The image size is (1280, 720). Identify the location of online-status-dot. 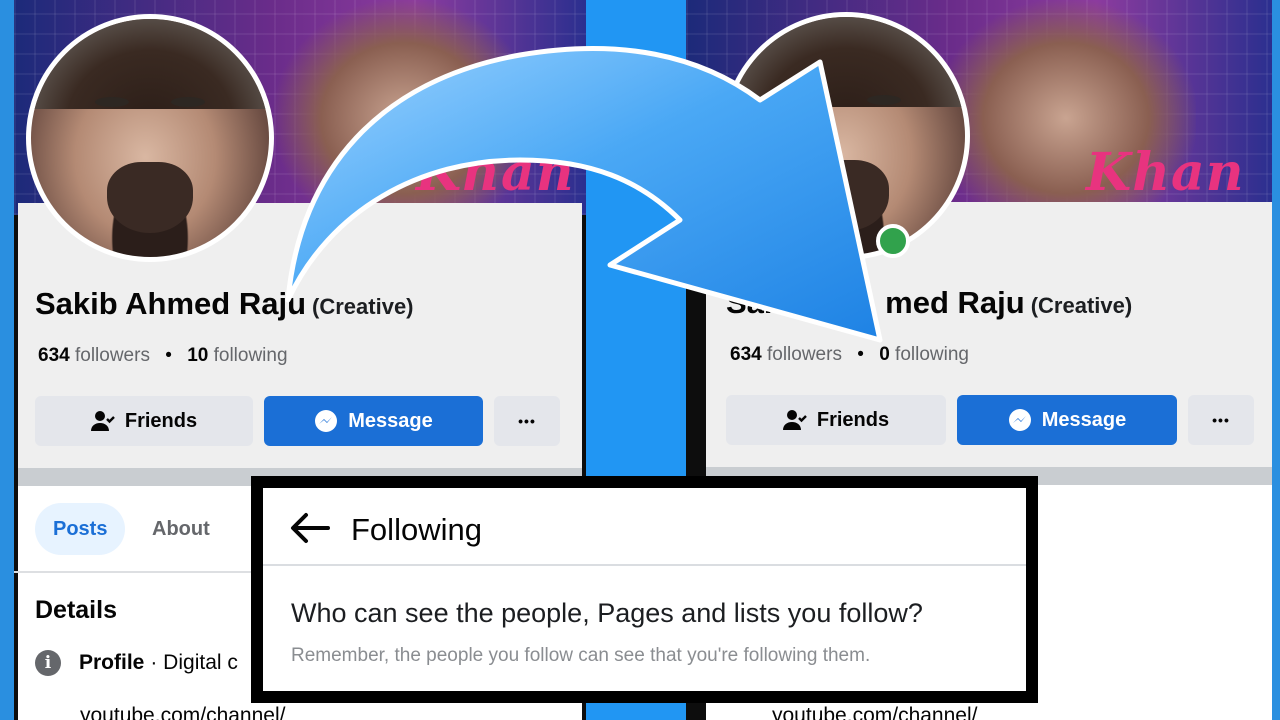
(893, 241).